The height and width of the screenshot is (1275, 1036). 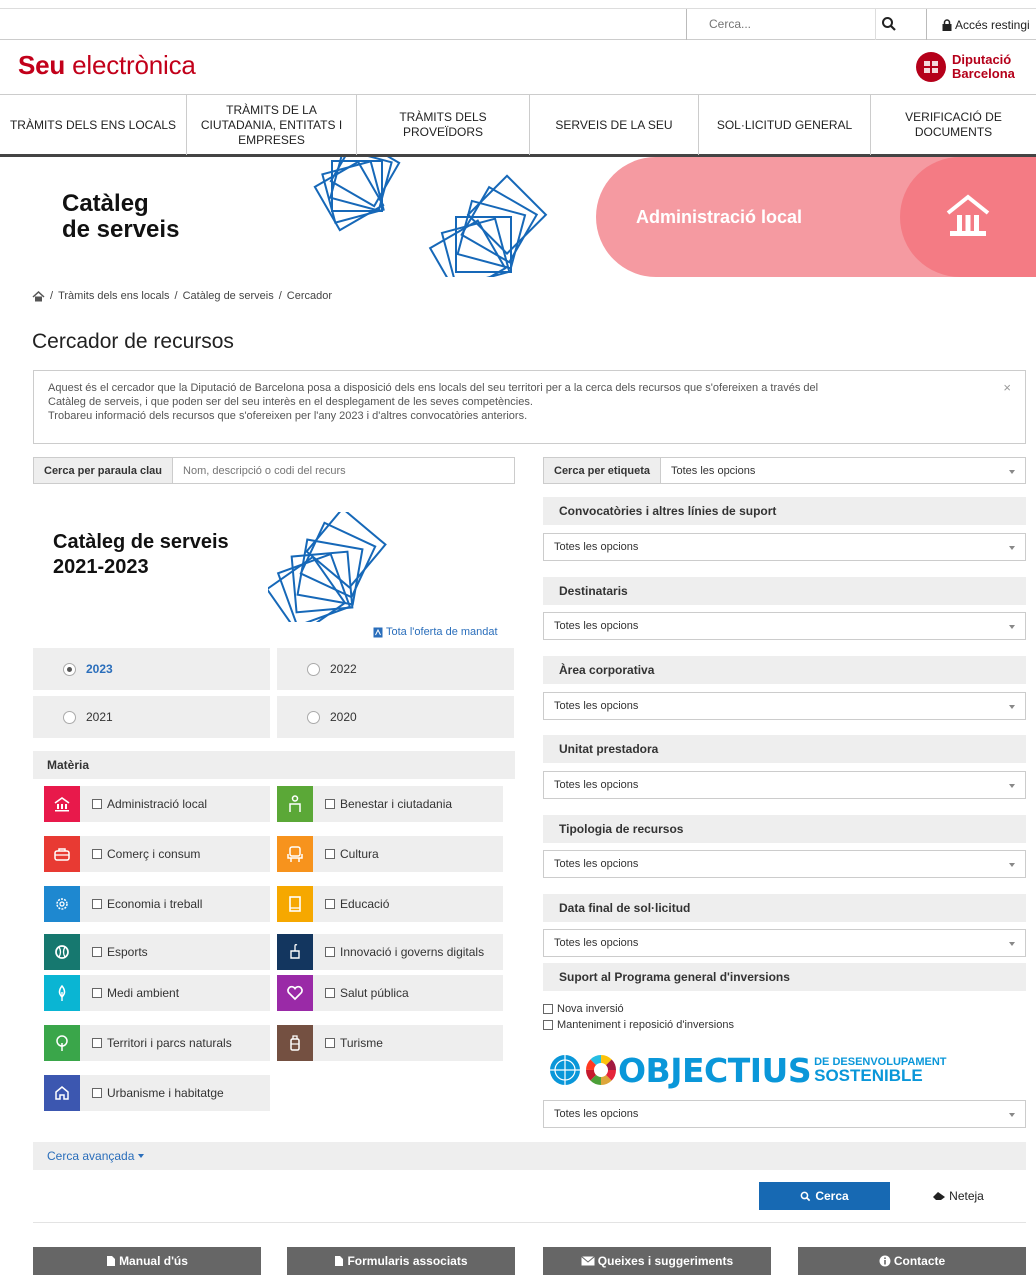 I want to click on tag-select: Totes les opcions, so click(x=843, y=470).